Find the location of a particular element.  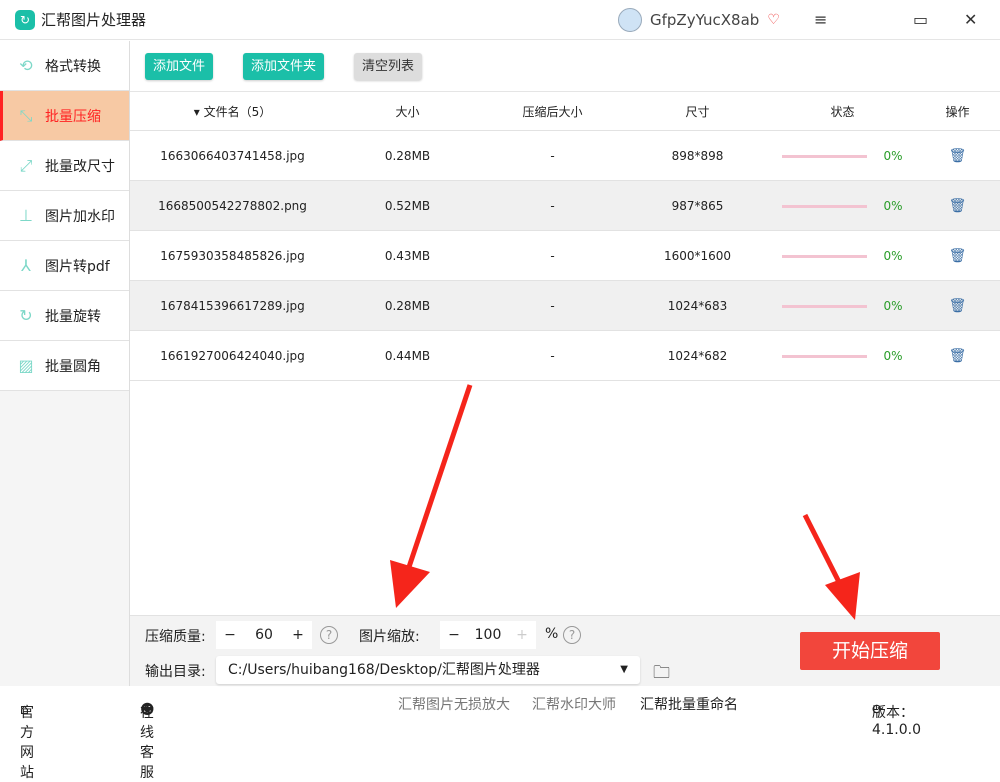

sidebar-item-round: ▨ 批量圆角 is located at coordinates (64, 366).